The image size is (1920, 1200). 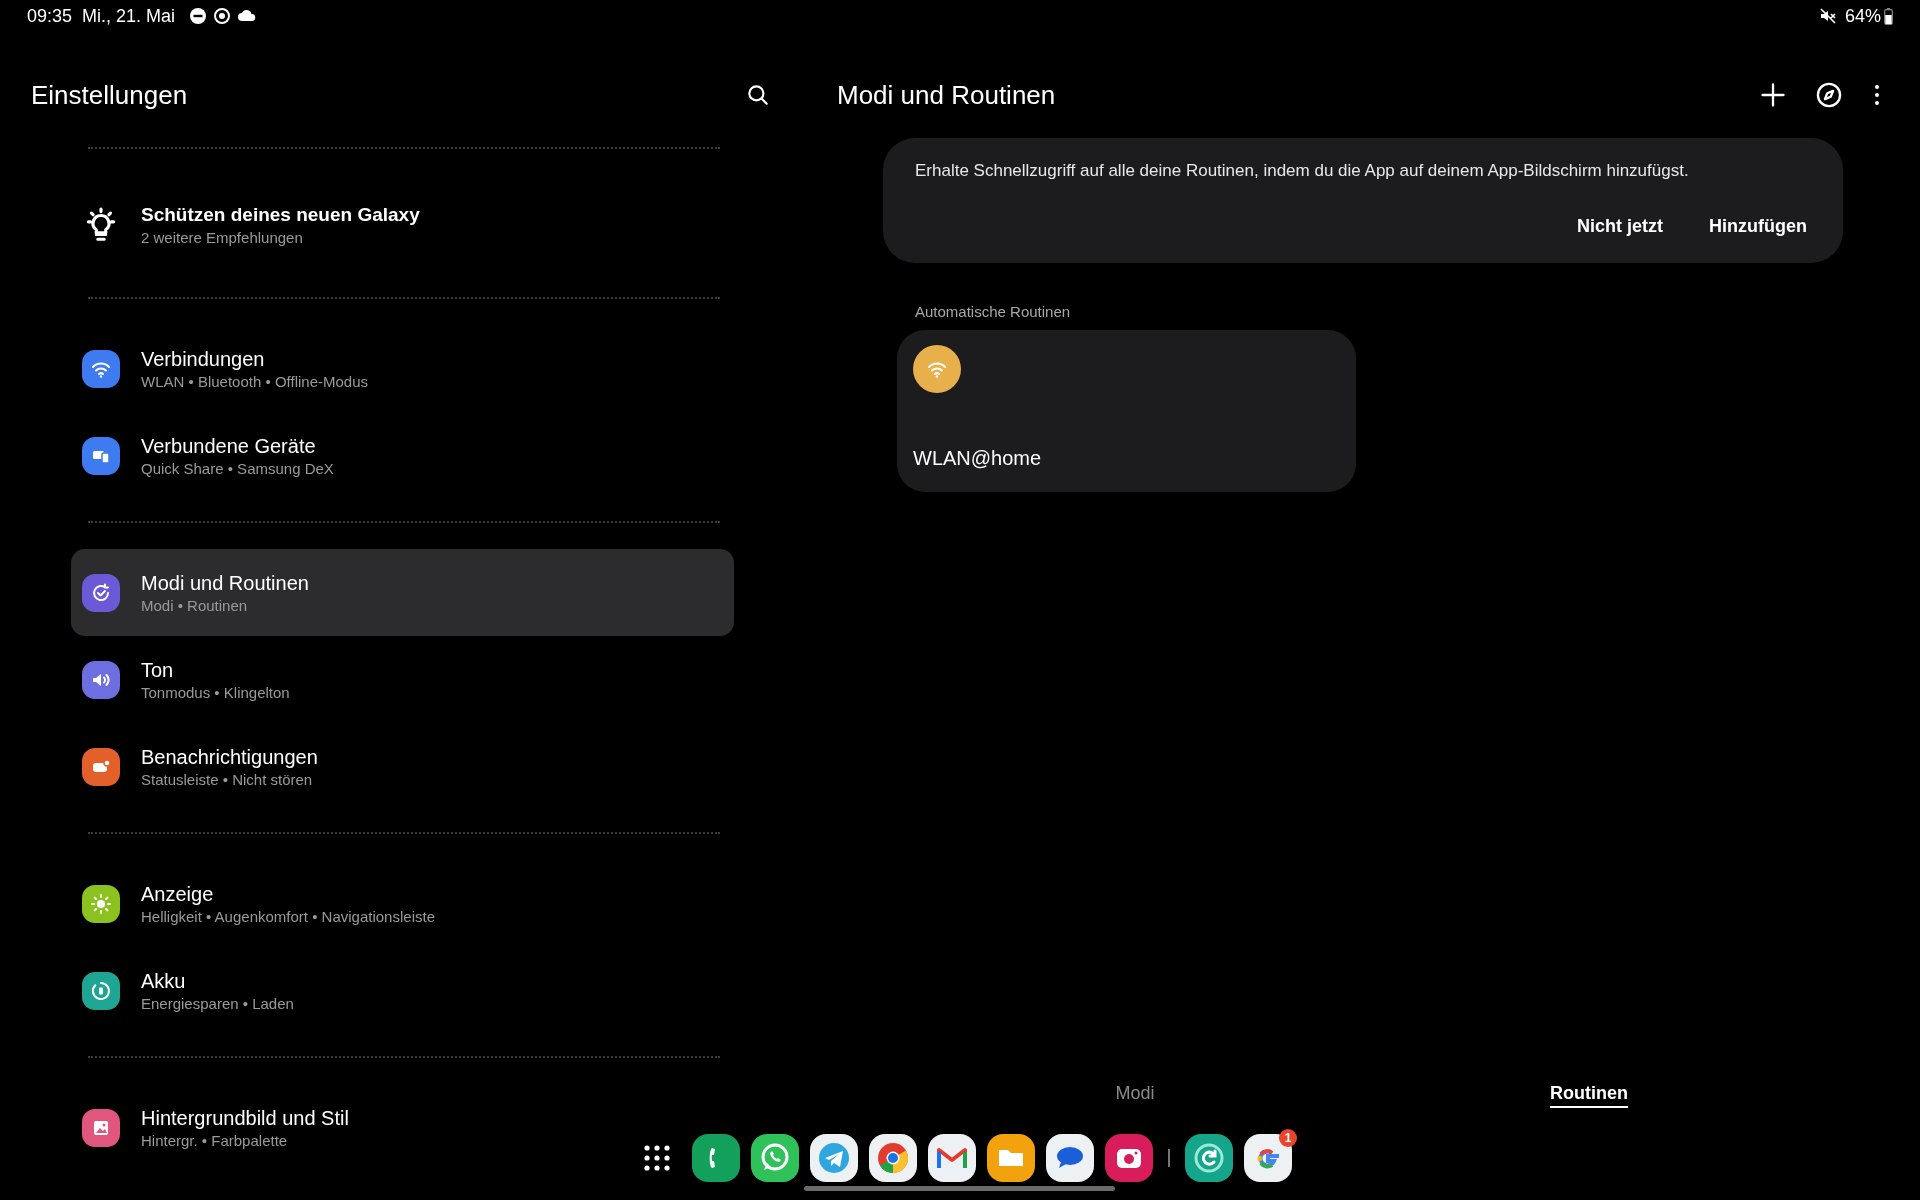 I want to click on paper-plane-icon, so click(x=834, y=1158).